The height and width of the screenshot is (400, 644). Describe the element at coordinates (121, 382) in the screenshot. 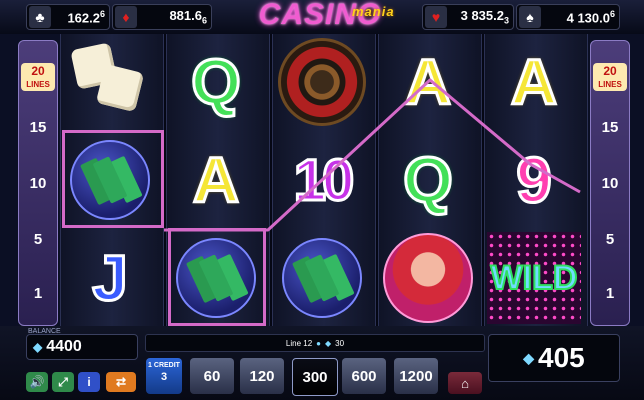

I see `autoplay-icon: ⇄` at that location.